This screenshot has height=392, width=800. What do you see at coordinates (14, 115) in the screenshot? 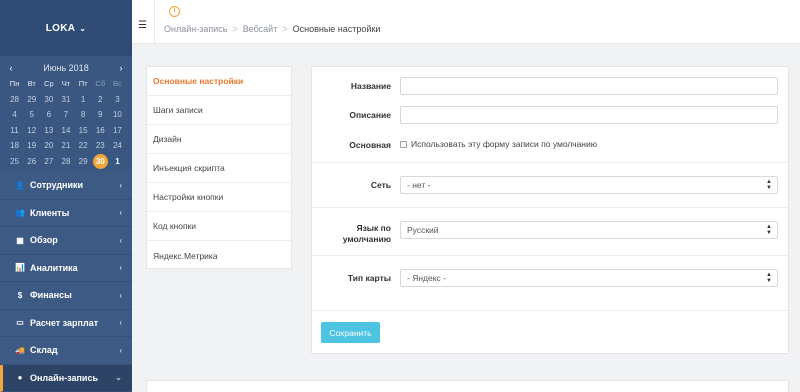
I see `calendar-day: 4` at bounding box center [14, 115].